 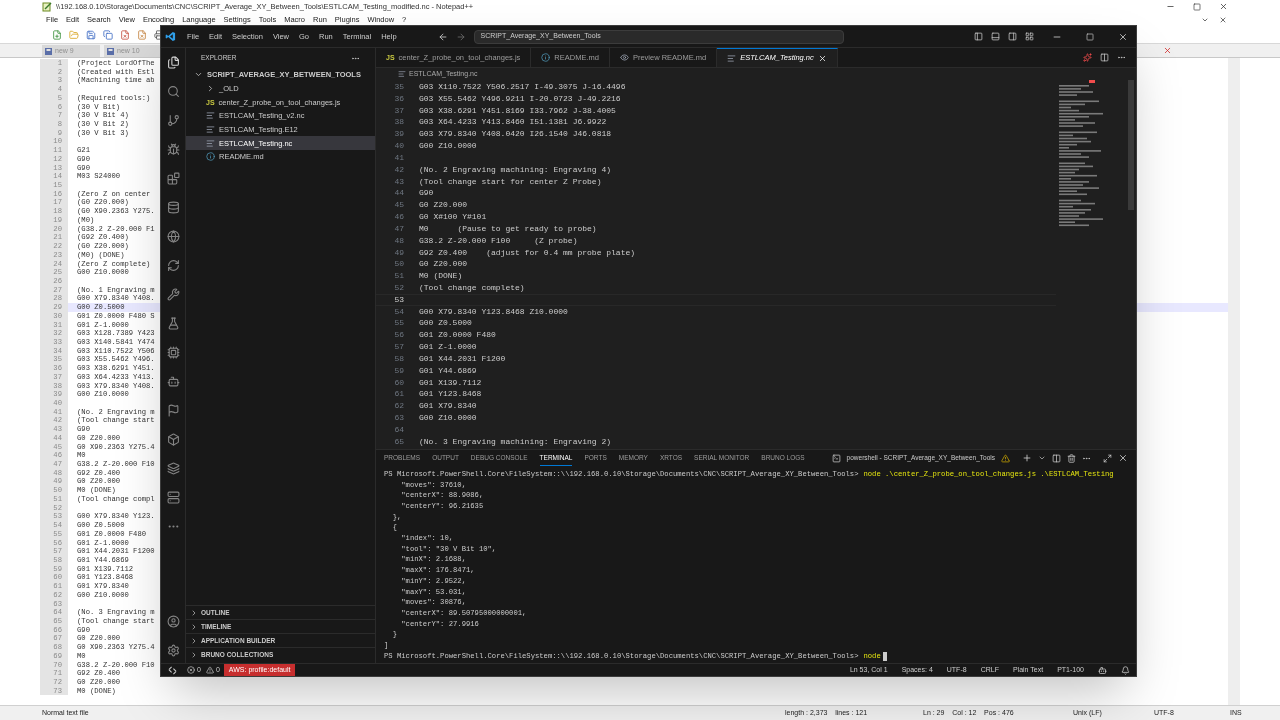 What do you see at coordinates (822, 58) in the screenshot?
I see `close-tab-icon` at bounding box center [822, 58].